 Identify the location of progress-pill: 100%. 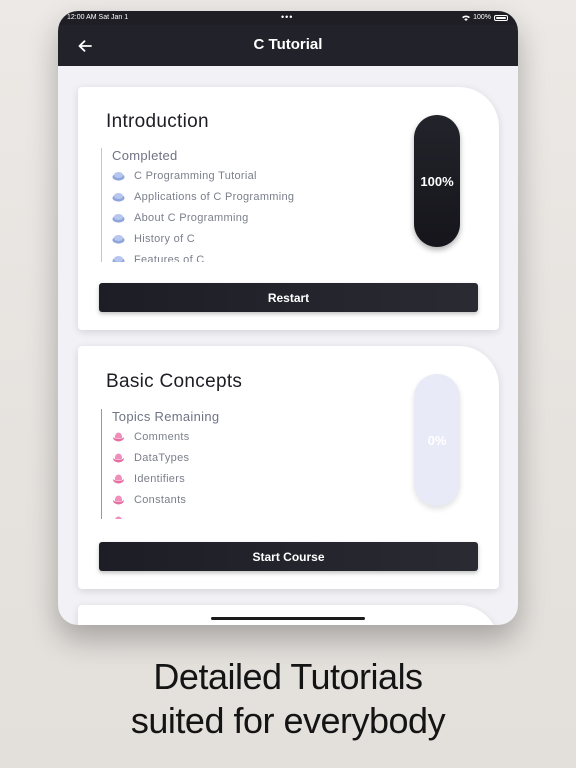
(437, 181).